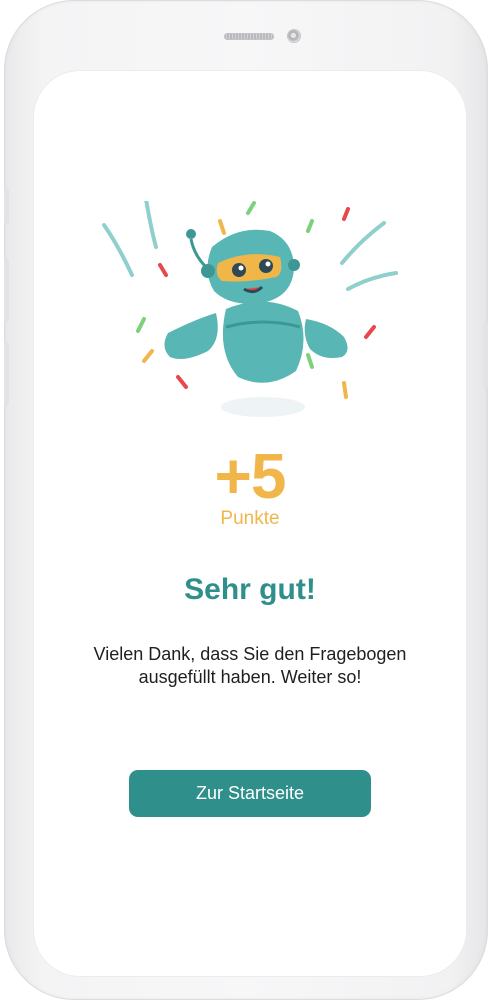  I want to click on antenna, so click(197, 249).